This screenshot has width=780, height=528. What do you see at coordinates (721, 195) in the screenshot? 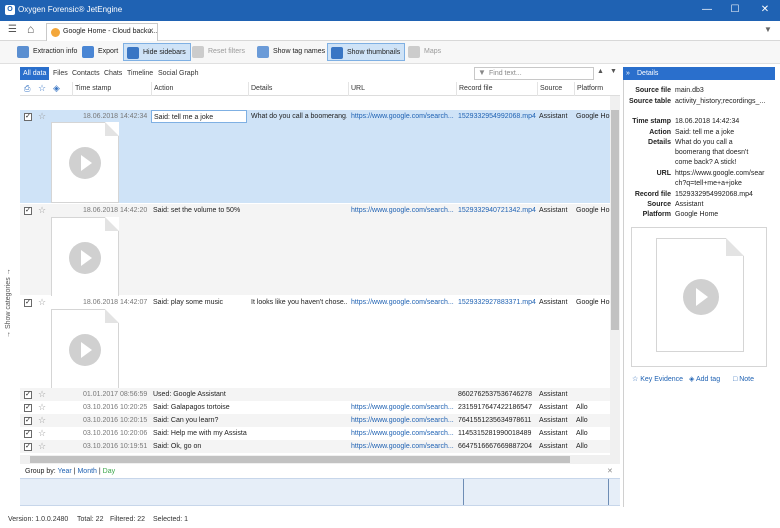
I see `detail-value-record-file: 1529332954992068.mp4` at bounding box center [721, 195].